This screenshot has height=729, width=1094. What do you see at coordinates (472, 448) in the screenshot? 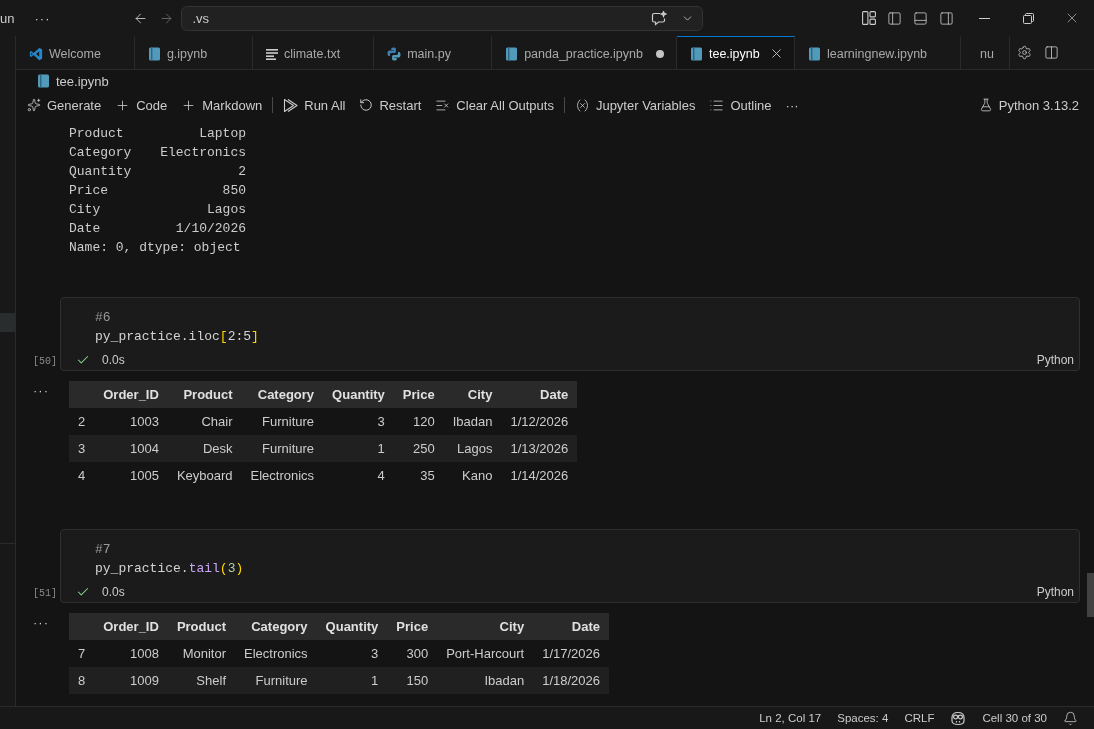
I see `table-cell: Lagos` at bounding box center [472, 448].